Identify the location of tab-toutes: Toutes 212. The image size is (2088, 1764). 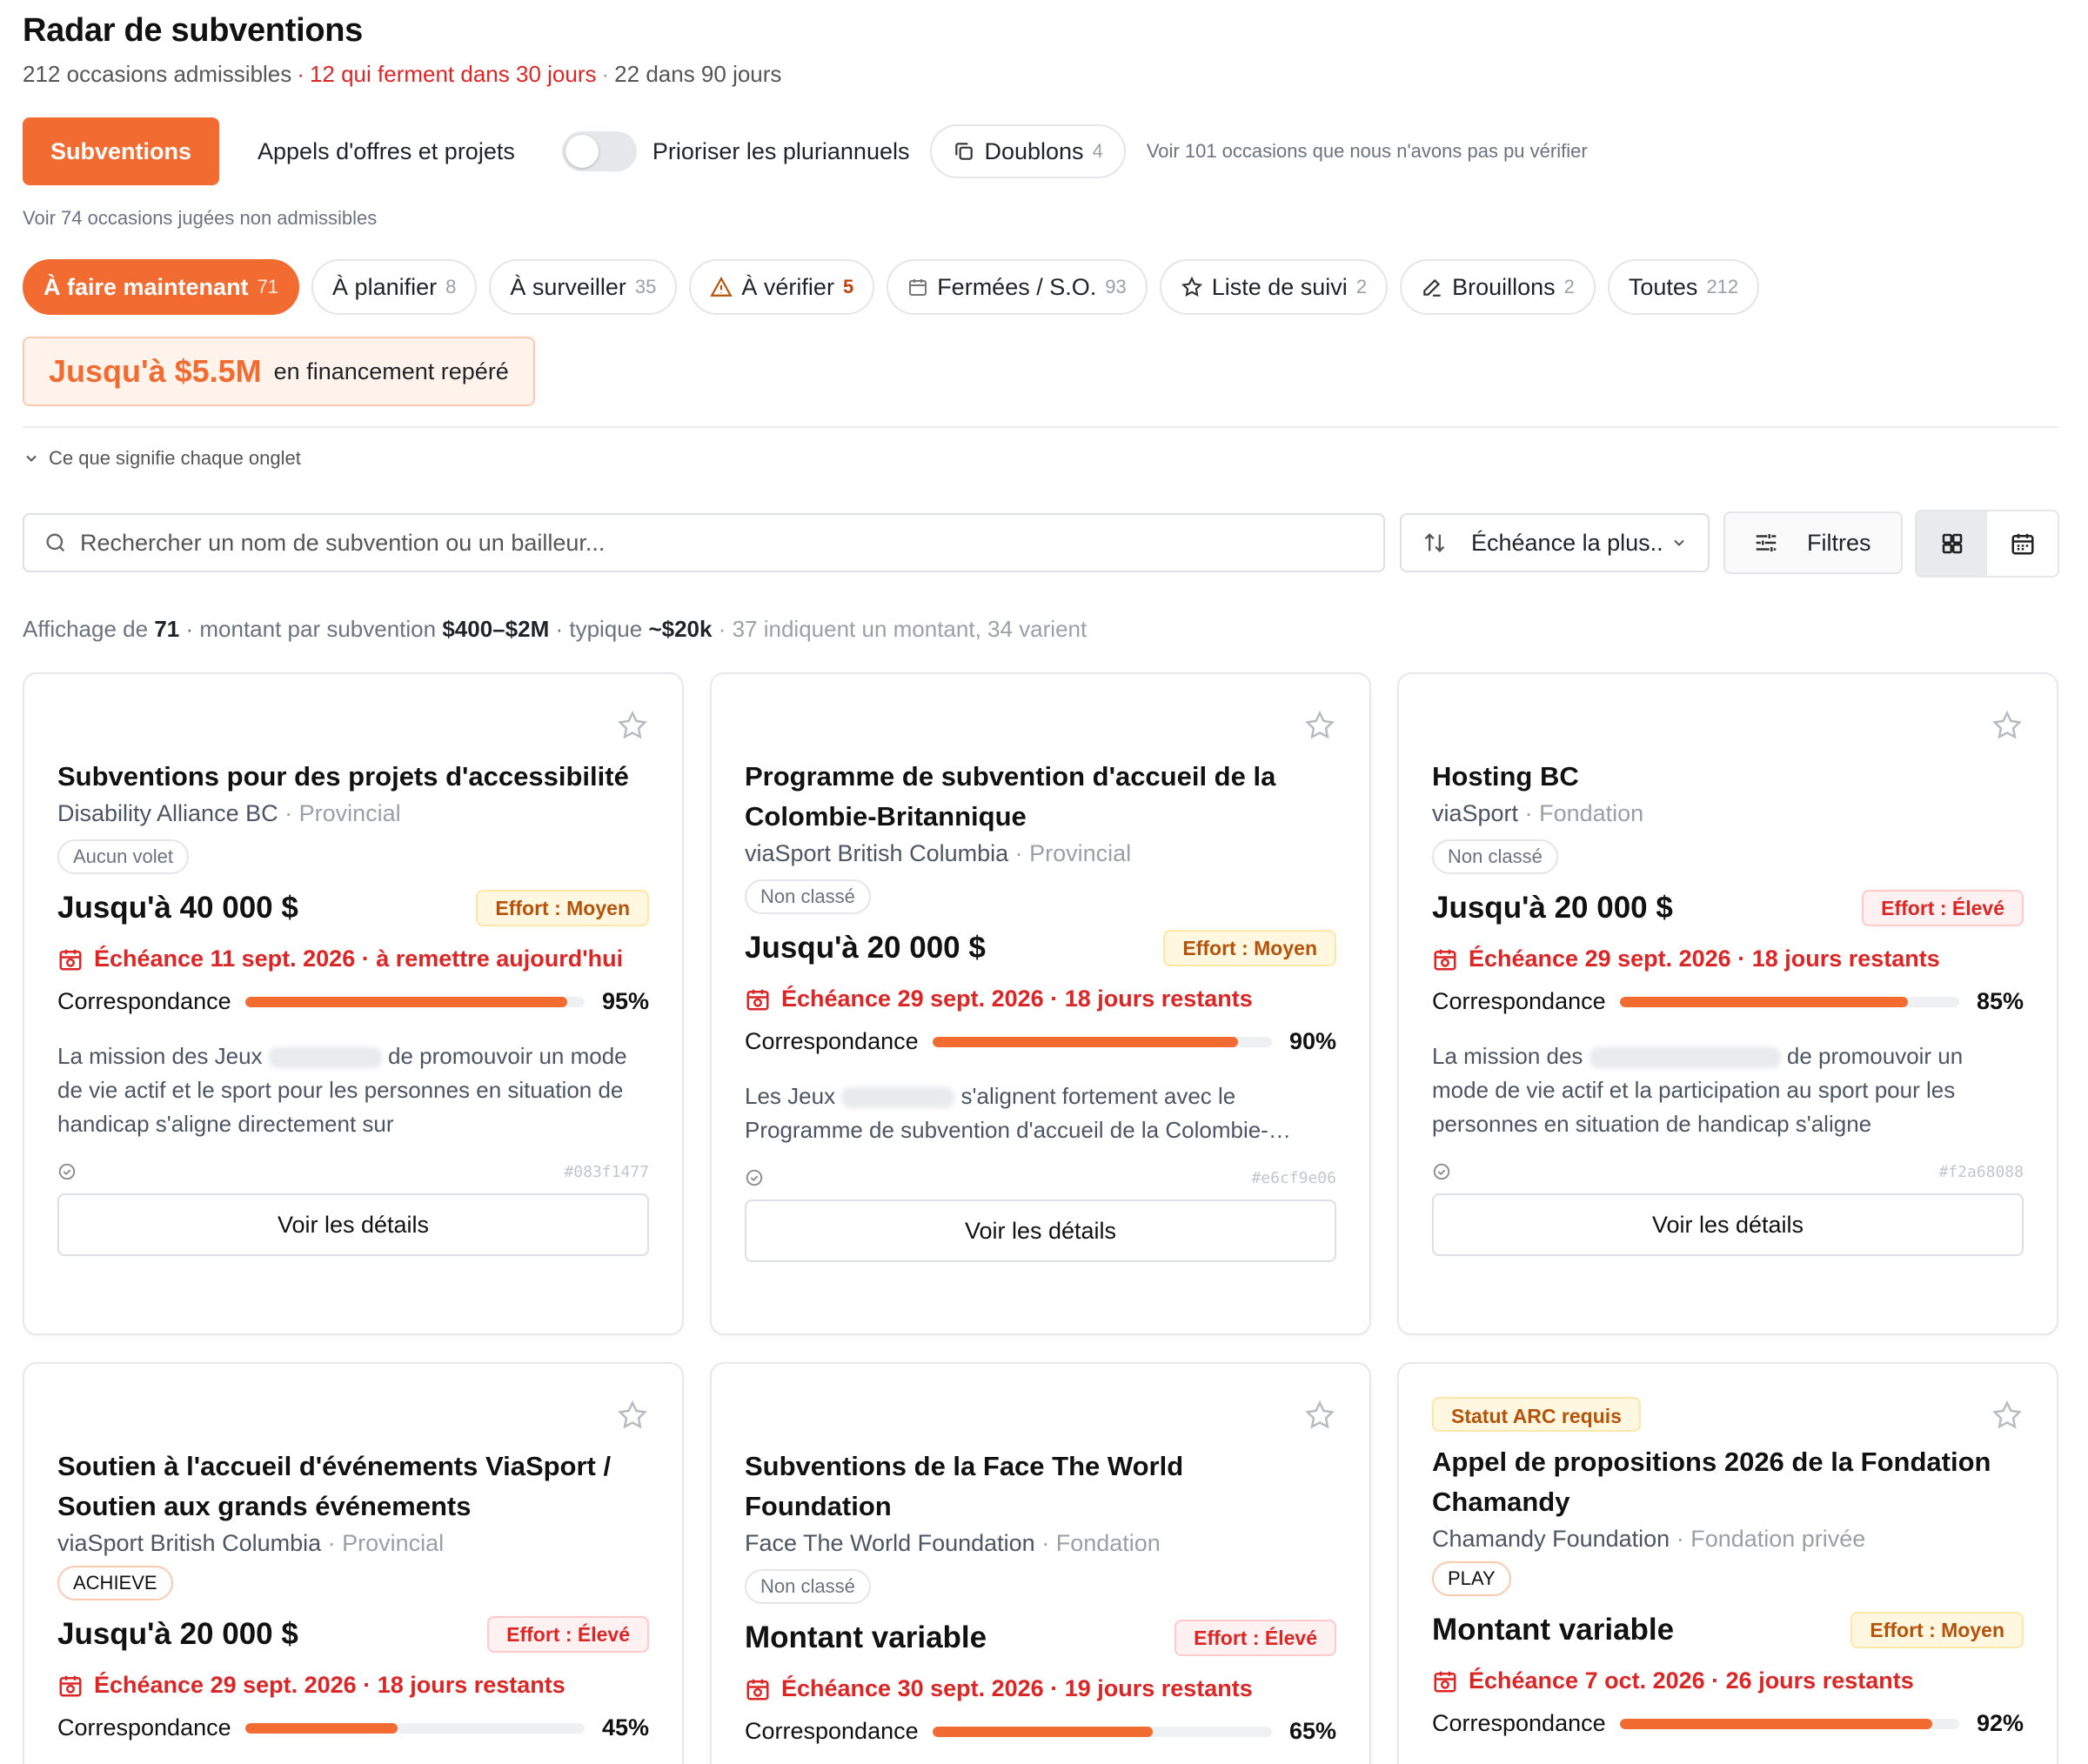
(1683, 287).